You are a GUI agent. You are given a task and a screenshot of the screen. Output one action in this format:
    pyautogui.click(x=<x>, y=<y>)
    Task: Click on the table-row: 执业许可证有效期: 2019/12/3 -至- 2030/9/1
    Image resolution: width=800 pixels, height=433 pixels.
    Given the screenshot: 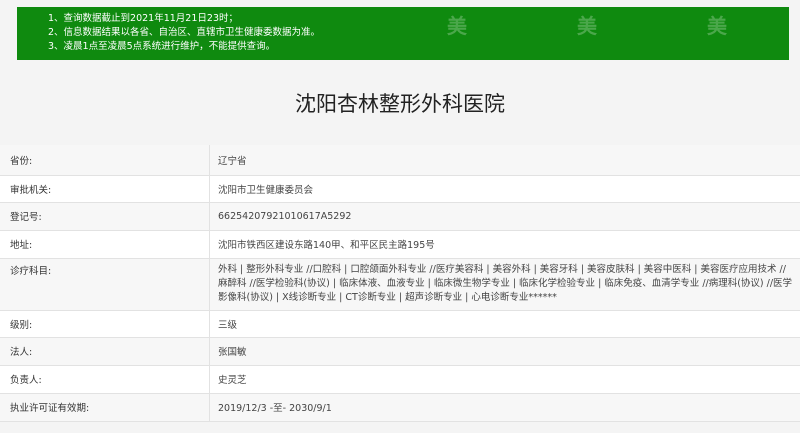 What is the action you would take?
    pyautogui.click(x=400, y=407)
    